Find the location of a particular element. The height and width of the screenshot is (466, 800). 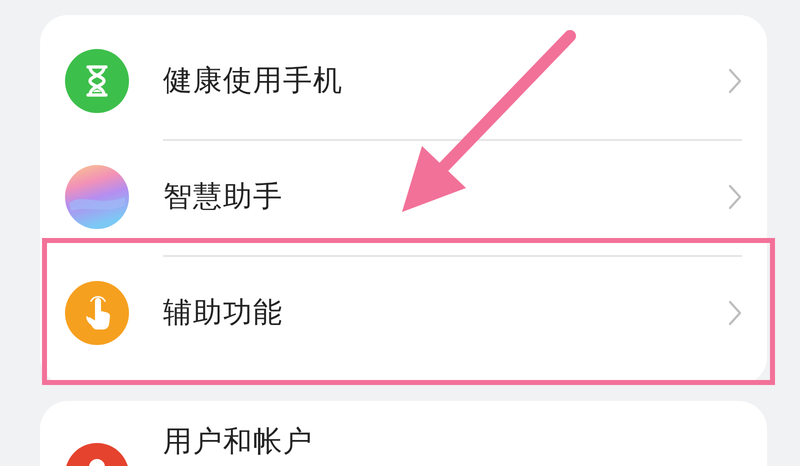

hand-pointer-icon is located at coordinates (97, 313).